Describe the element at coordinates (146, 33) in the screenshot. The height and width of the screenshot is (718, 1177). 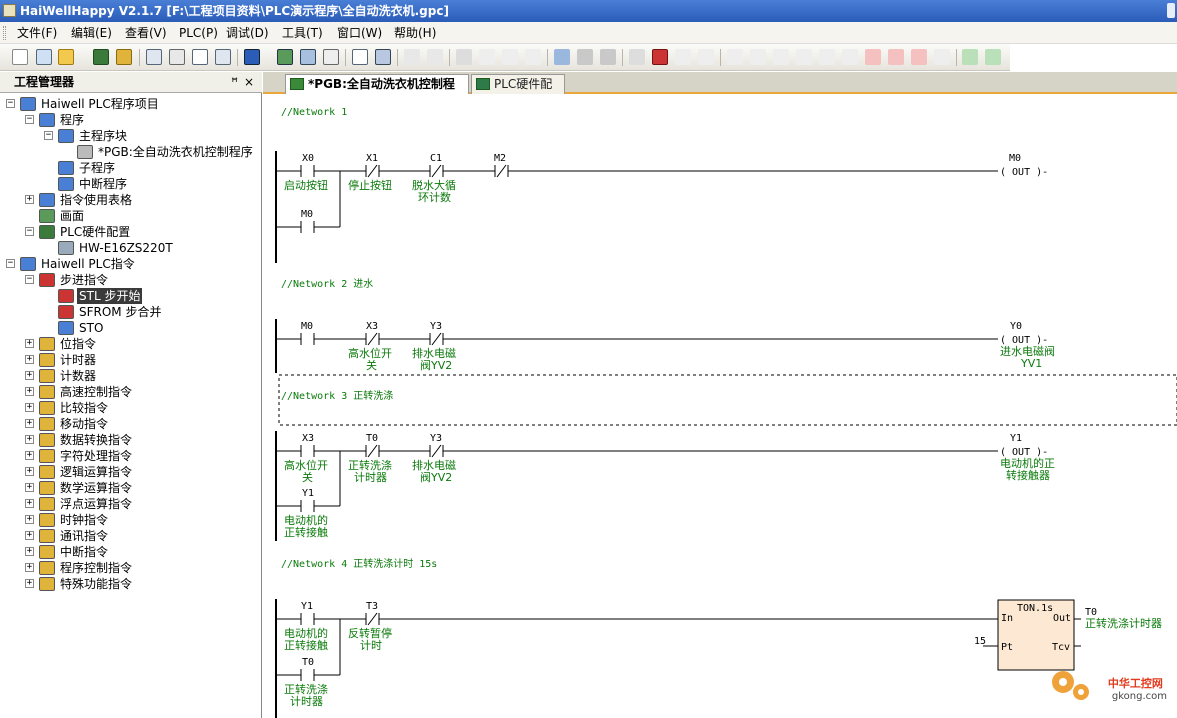
I see `menu-view: 查看(V)` at that location.